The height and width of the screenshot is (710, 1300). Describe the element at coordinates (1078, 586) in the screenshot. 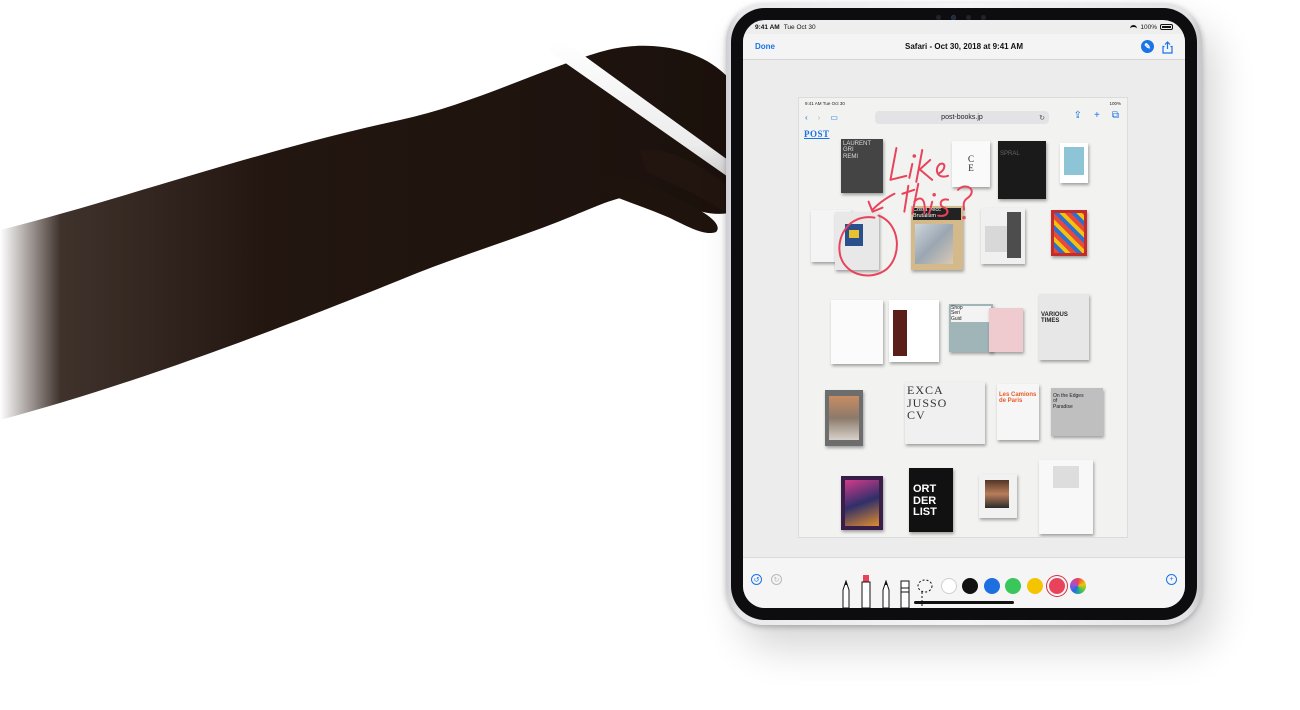

I see `color-picker-swatch` at that location.